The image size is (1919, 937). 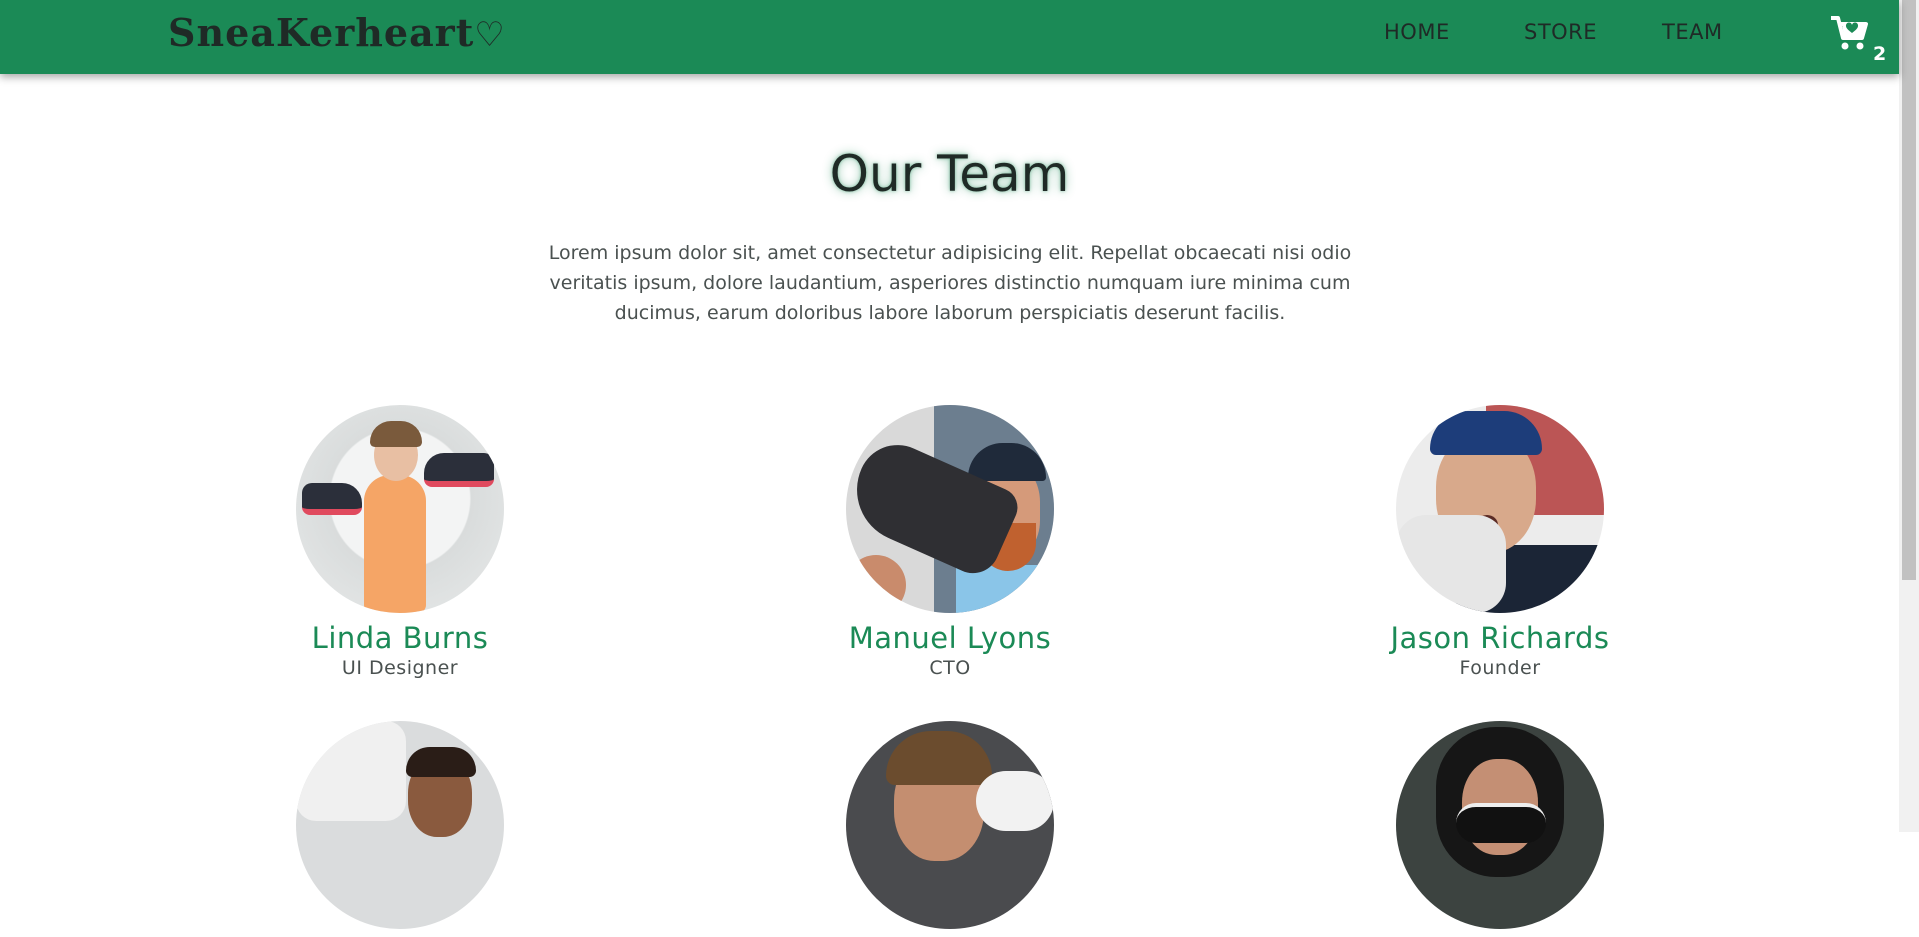 What do you see at coordinates (1880, 54) in the screenshot?
I see `cart-count-badge: 2` at bounding box center [1880, 54].